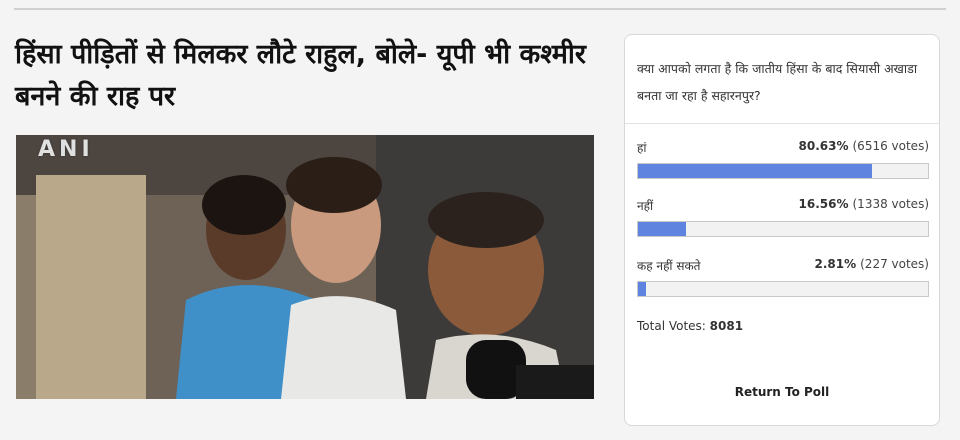 This screenshot has width=960, height=440. I want to click on option-percent: 80.63%, so click(823, 146).